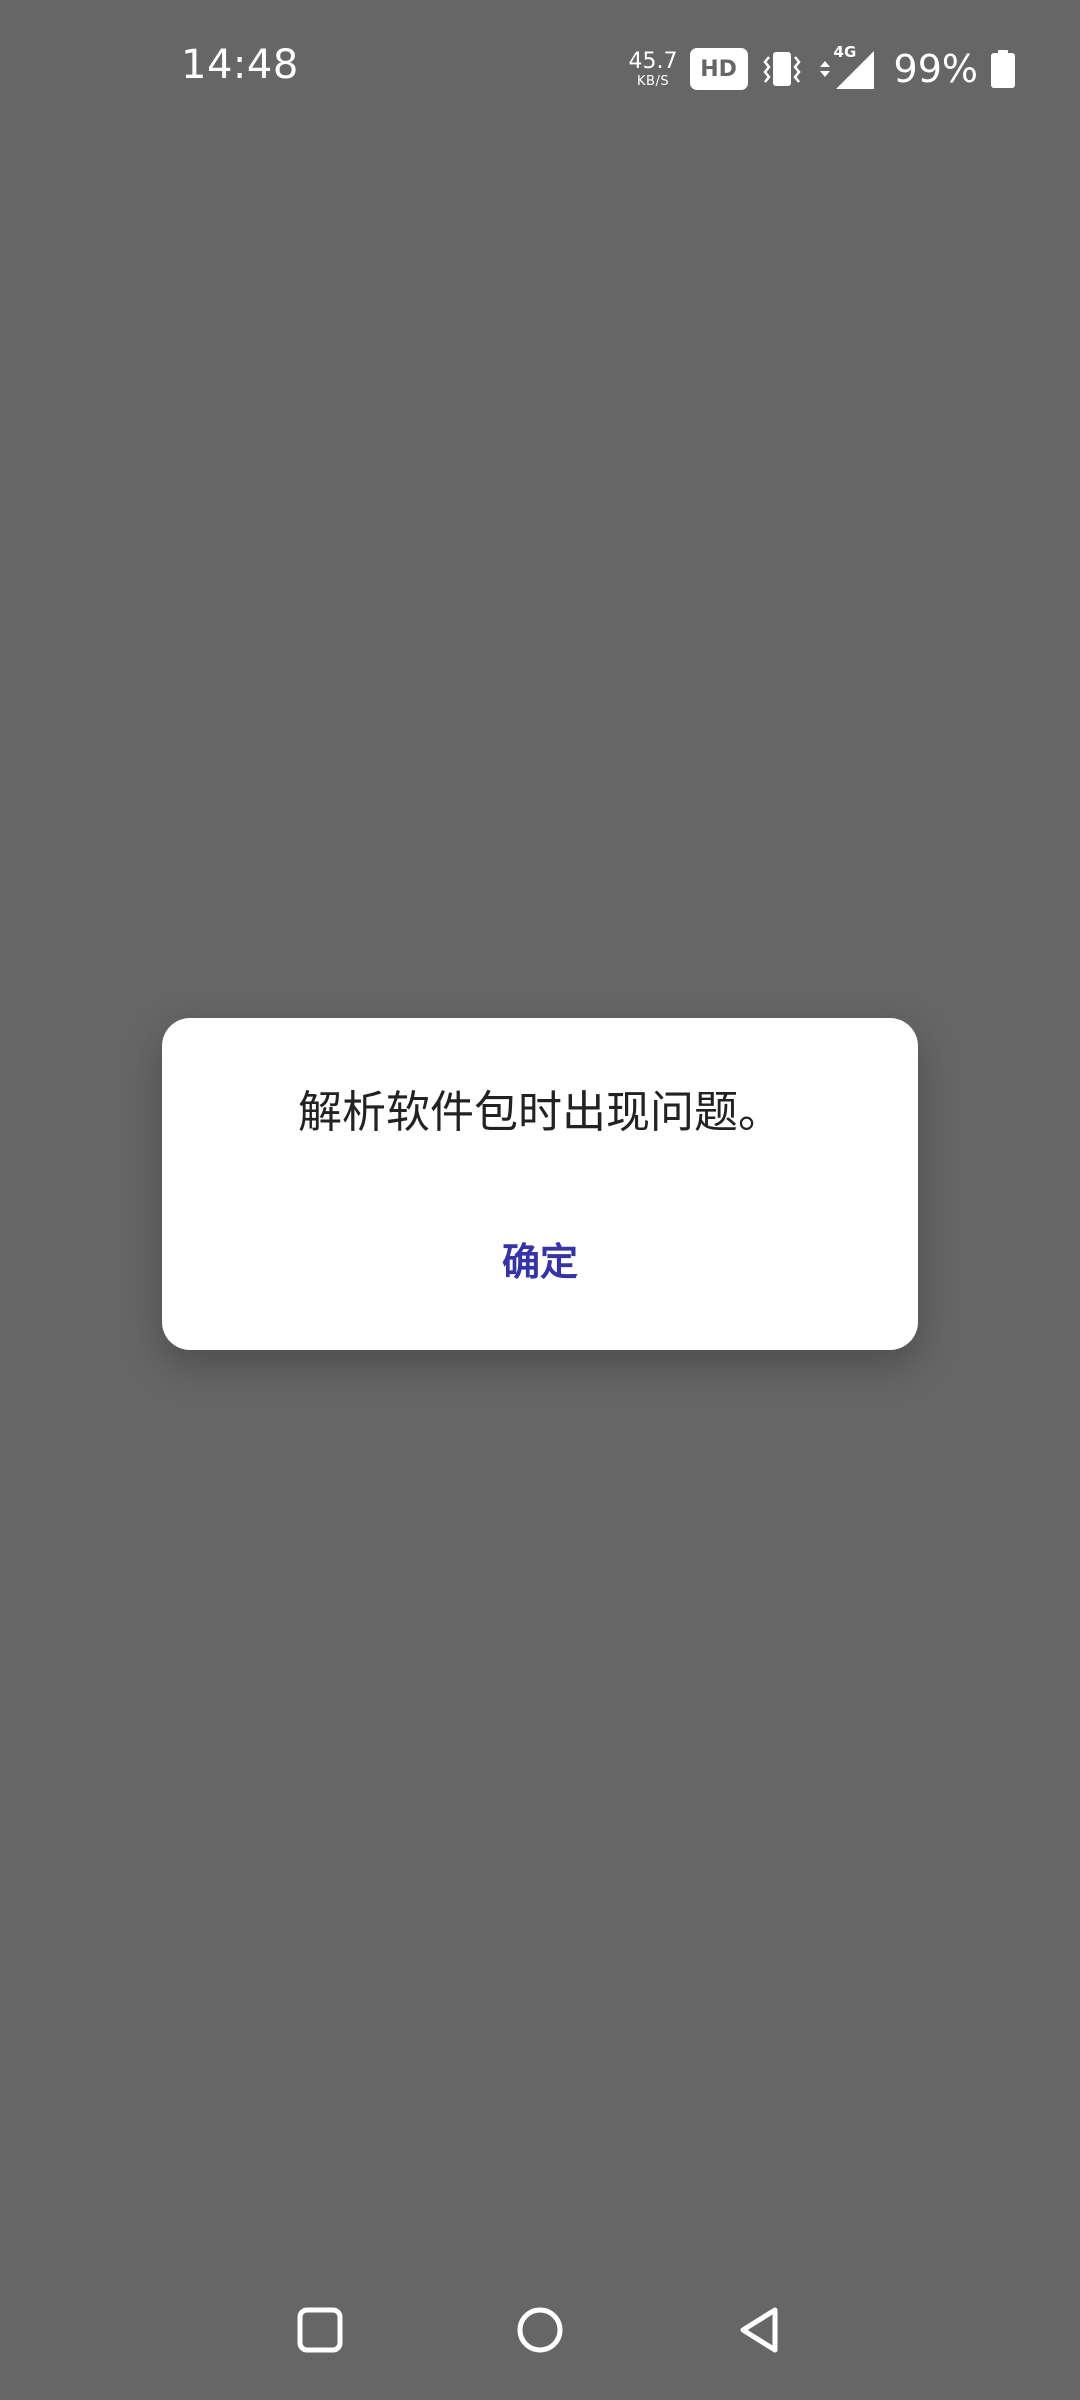  I want to click on battery-percent: 99%, so click(935, 69).